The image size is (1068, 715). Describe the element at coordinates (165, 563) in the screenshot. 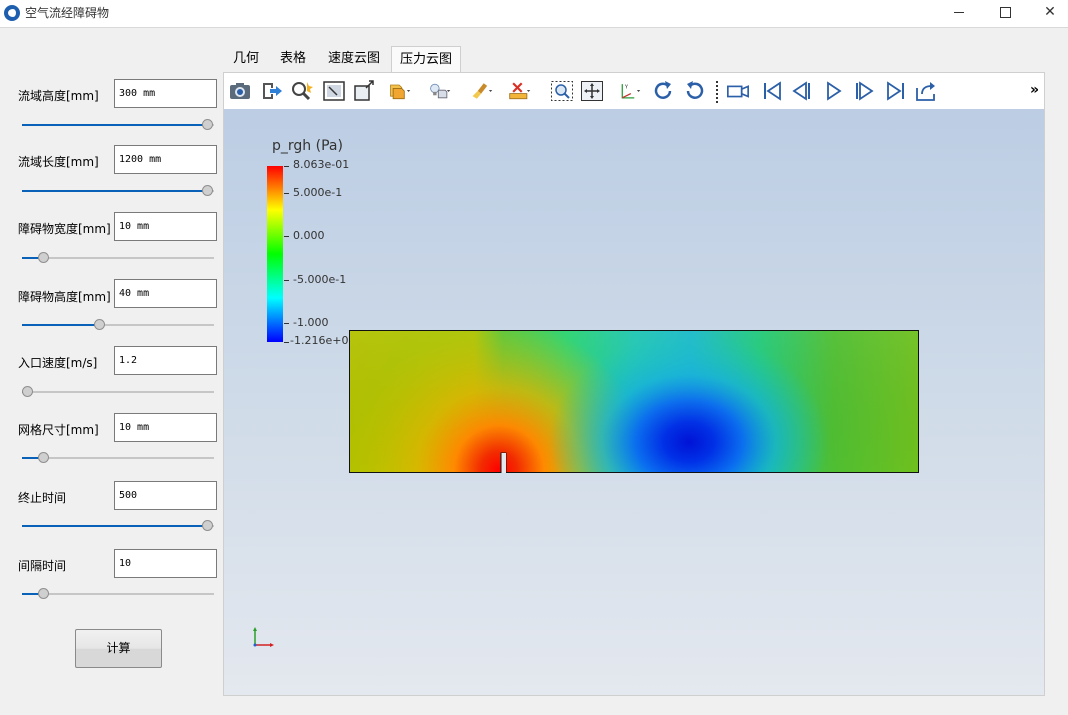

I see `interval-time-input: 10` at that location.